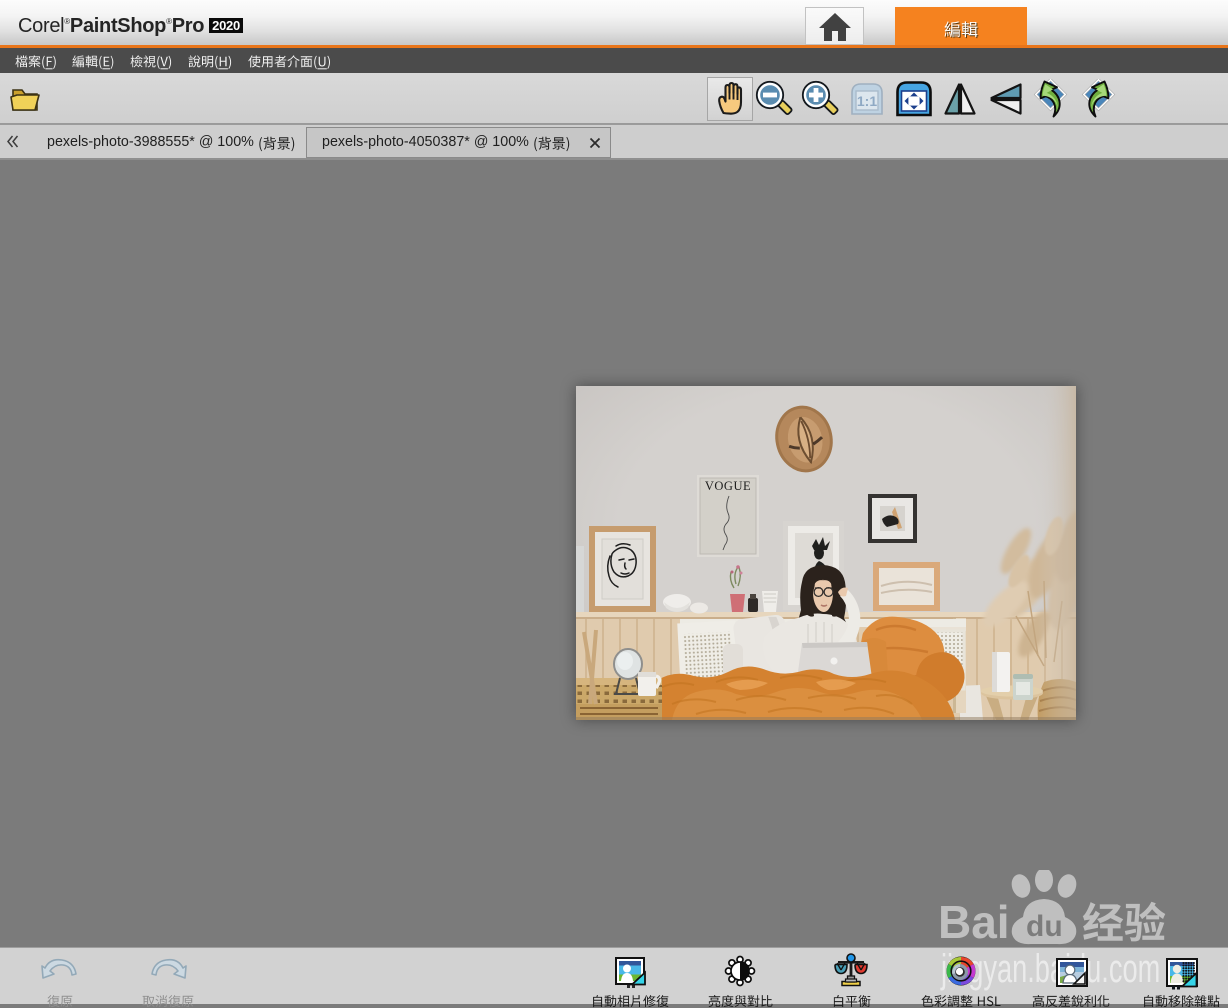  What do you see at coordinates (974, 922) in the screenshot?
I see `svg-text: Bai` at bounding box center [974, 922].